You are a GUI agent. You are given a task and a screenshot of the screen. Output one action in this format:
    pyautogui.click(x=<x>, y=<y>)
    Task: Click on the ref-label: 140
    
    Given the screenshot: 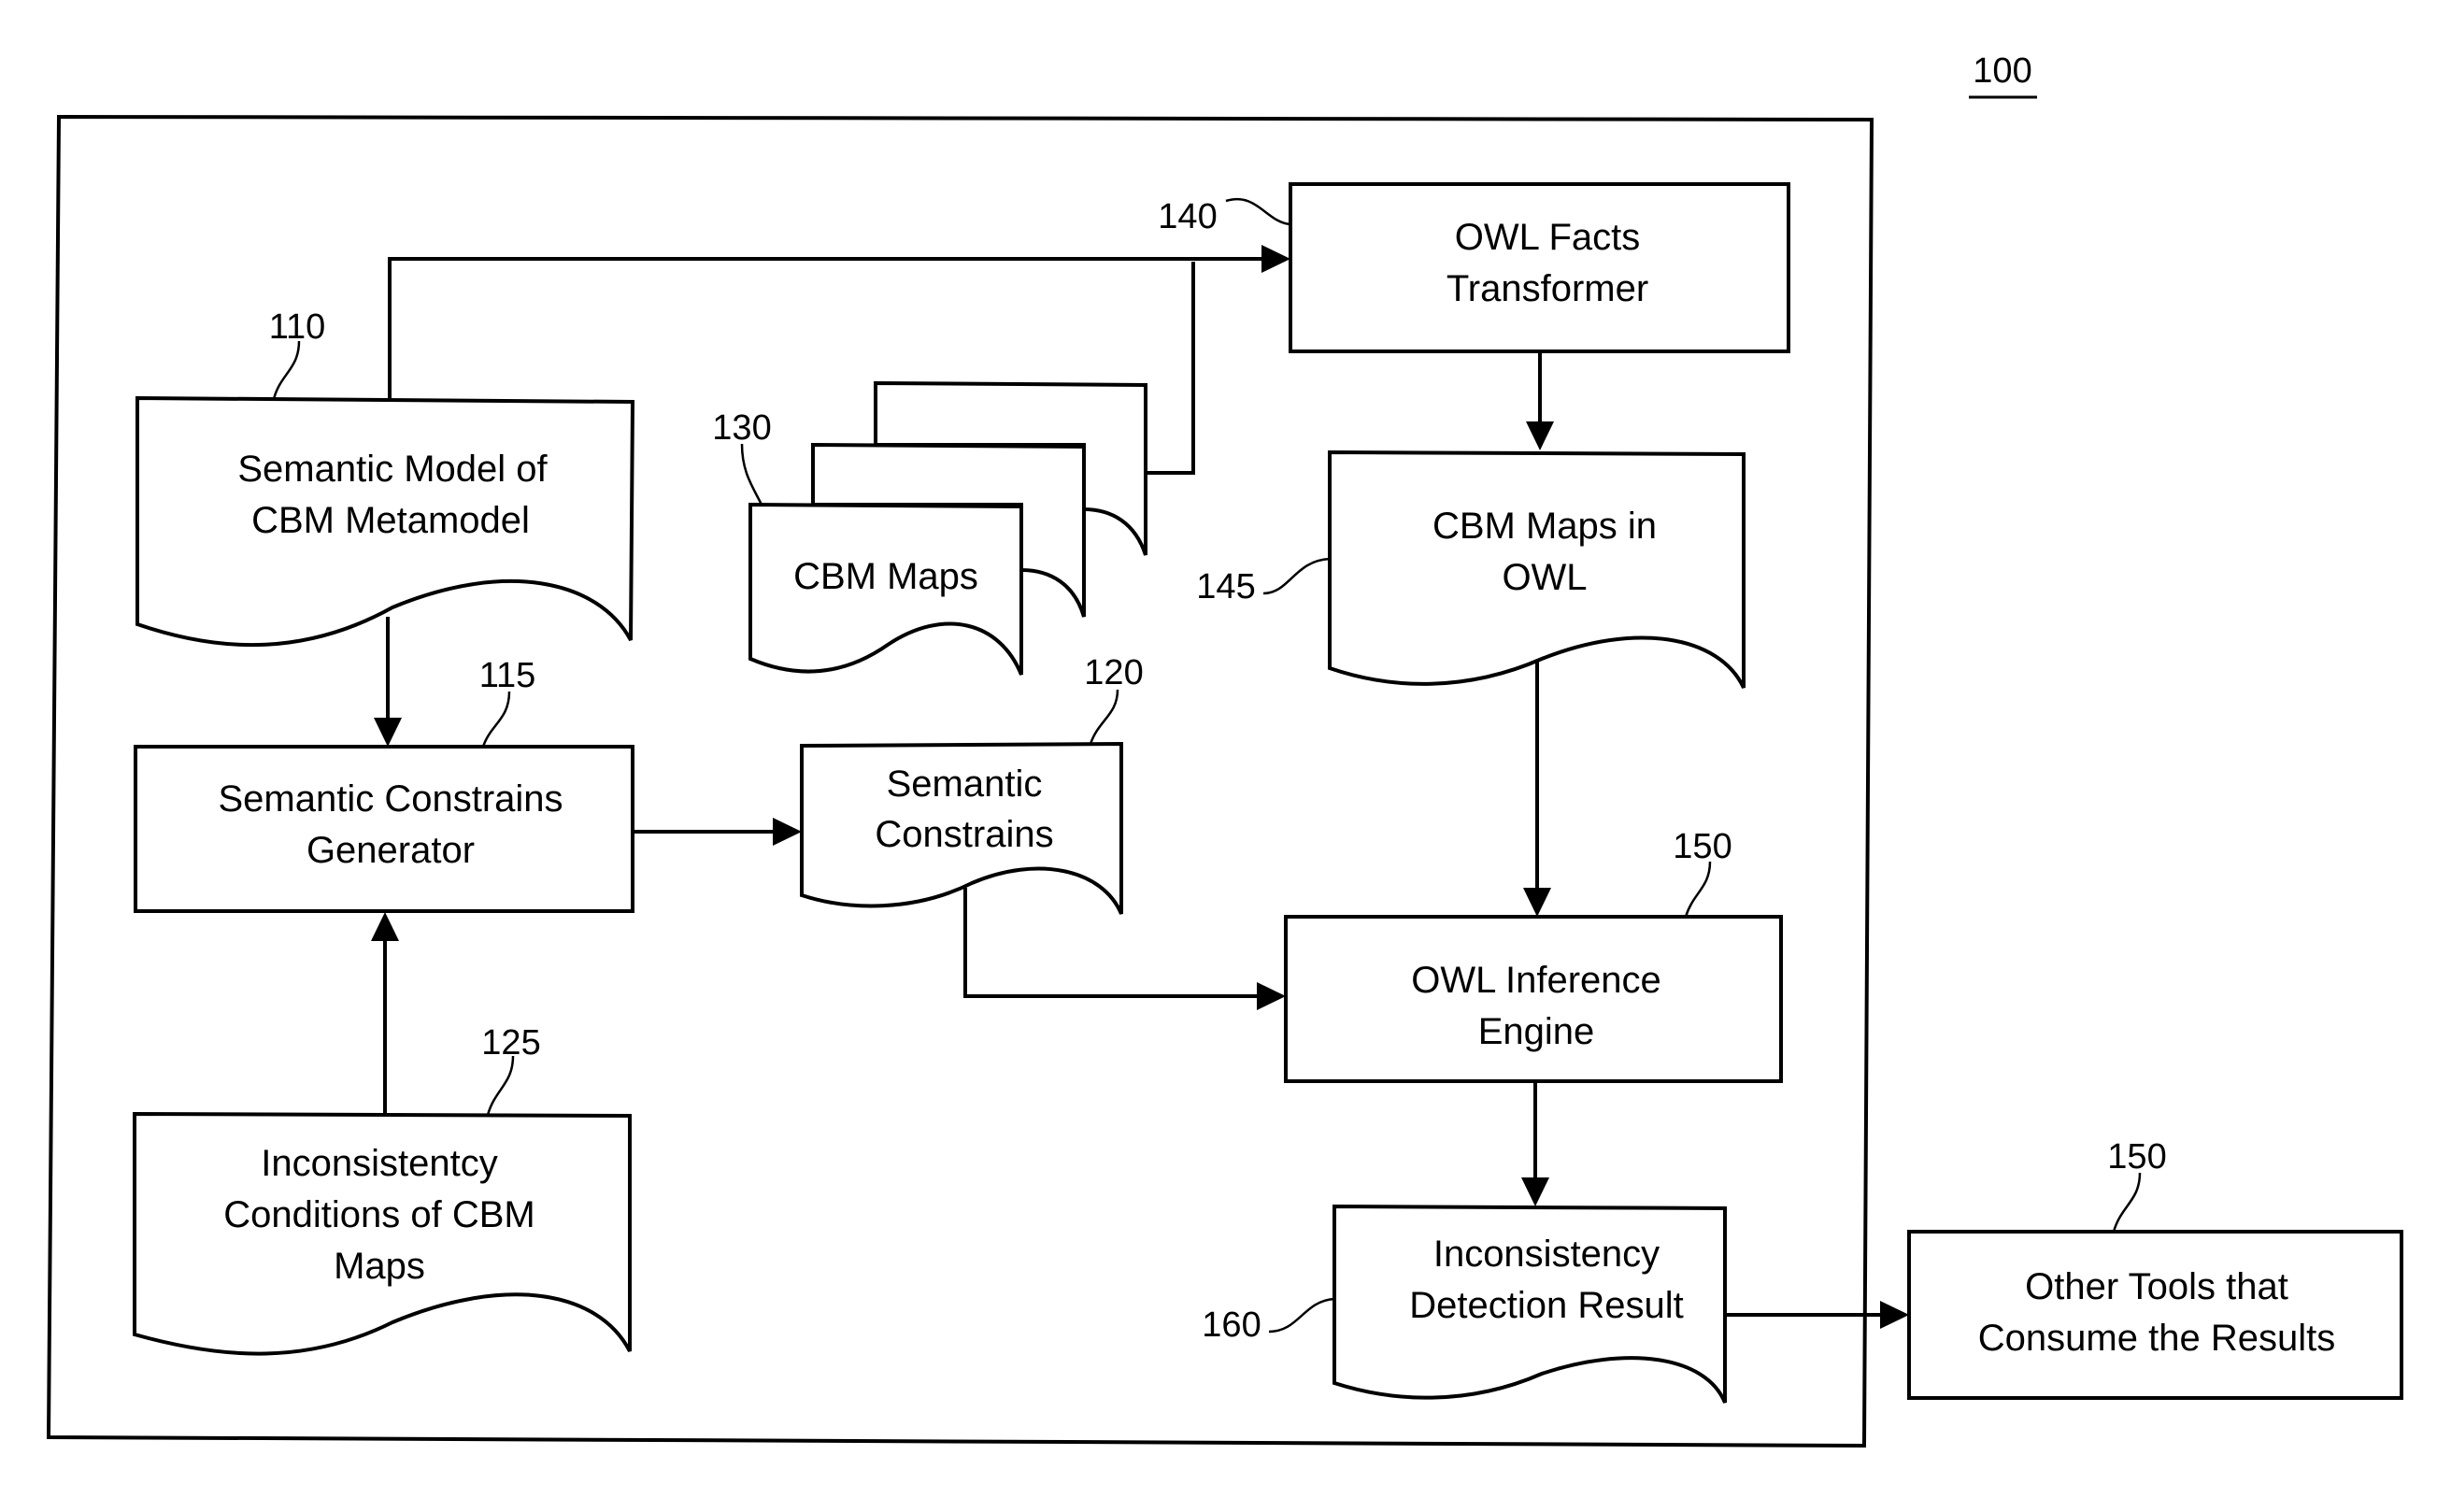 What is the action you would take?
    pyautogui.click(x=1187, y=216)
    